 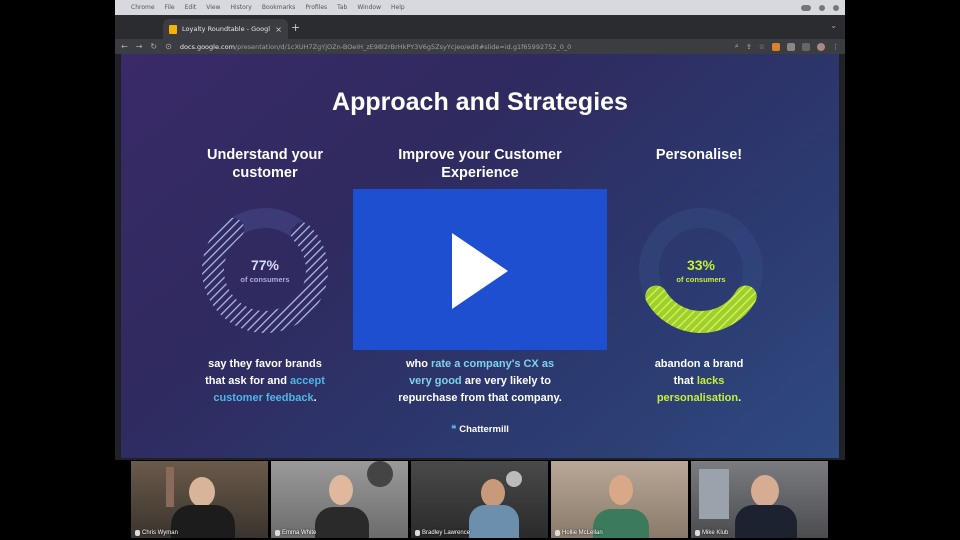 I want to click on highlight-text: lacks, so click(x=710, y=381).